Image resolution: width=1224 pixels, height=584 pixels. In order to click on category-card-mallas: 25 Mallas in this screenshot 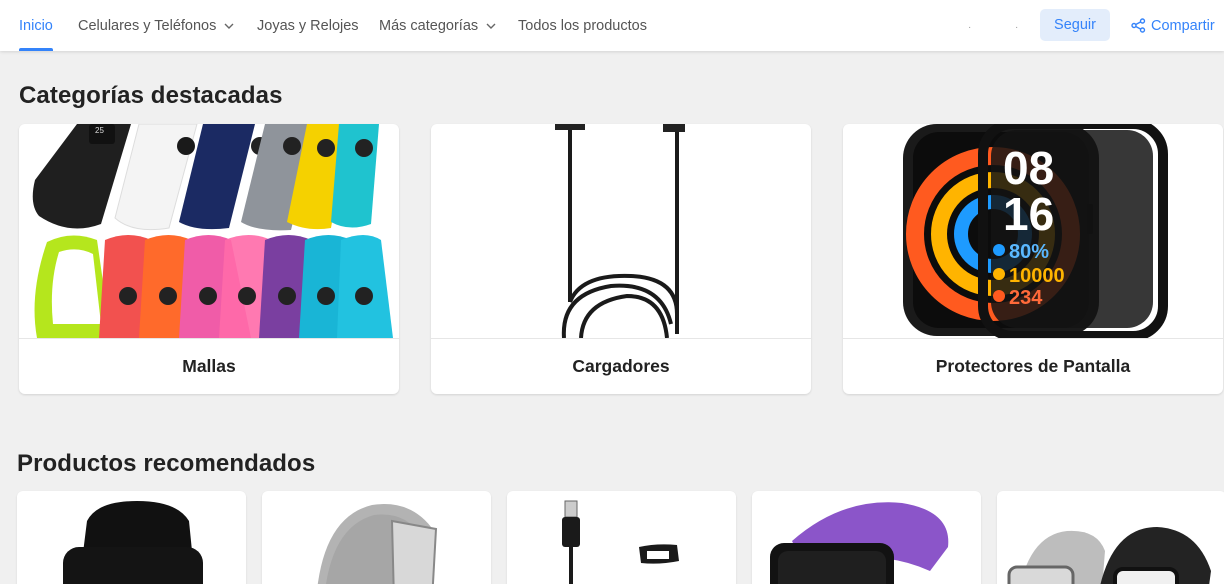, I will do `click(209, 259)`.